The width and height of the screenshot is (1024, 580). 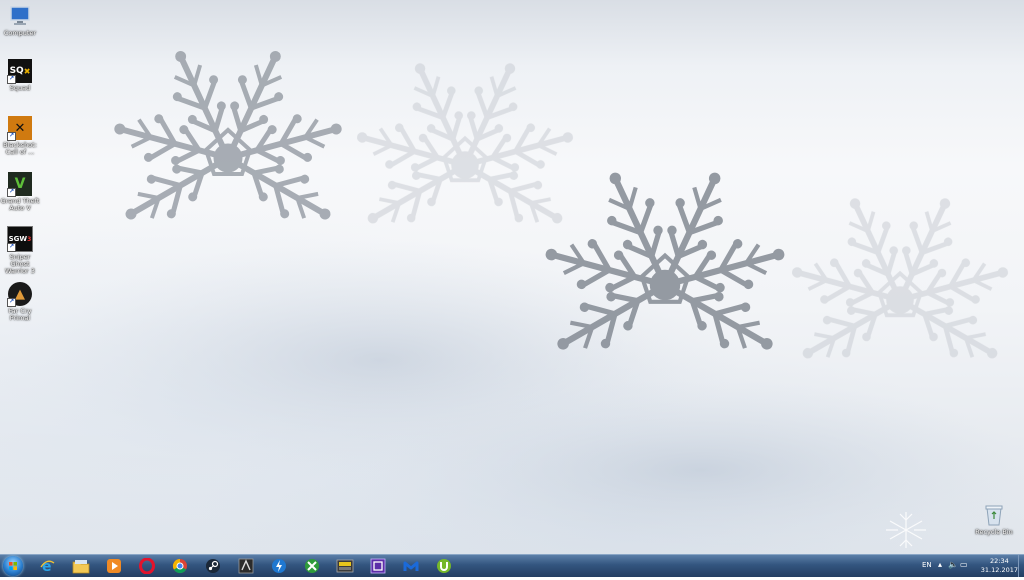 What do you see at coordinates (20, 16) in the screenshot?
I see `computer-icon` at bounding box center [20, 16].